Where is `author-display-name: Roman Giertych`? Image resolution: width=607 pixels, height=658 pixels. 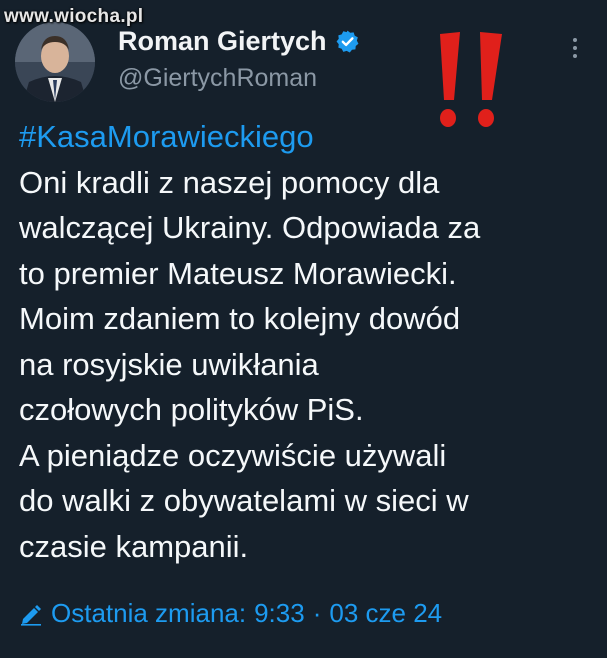 author-display-name: Roman Giertych is located at coordinates (222, 41).